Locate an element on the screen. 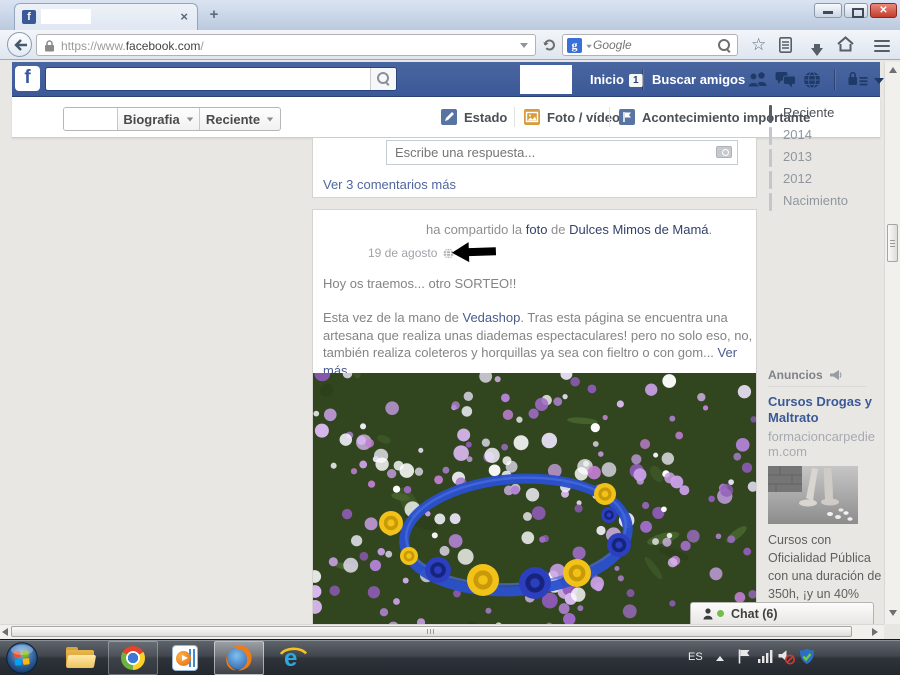 The height and width of the screenshot is (675, 900). scroll-up-icon is located at coordinates (893, 70).